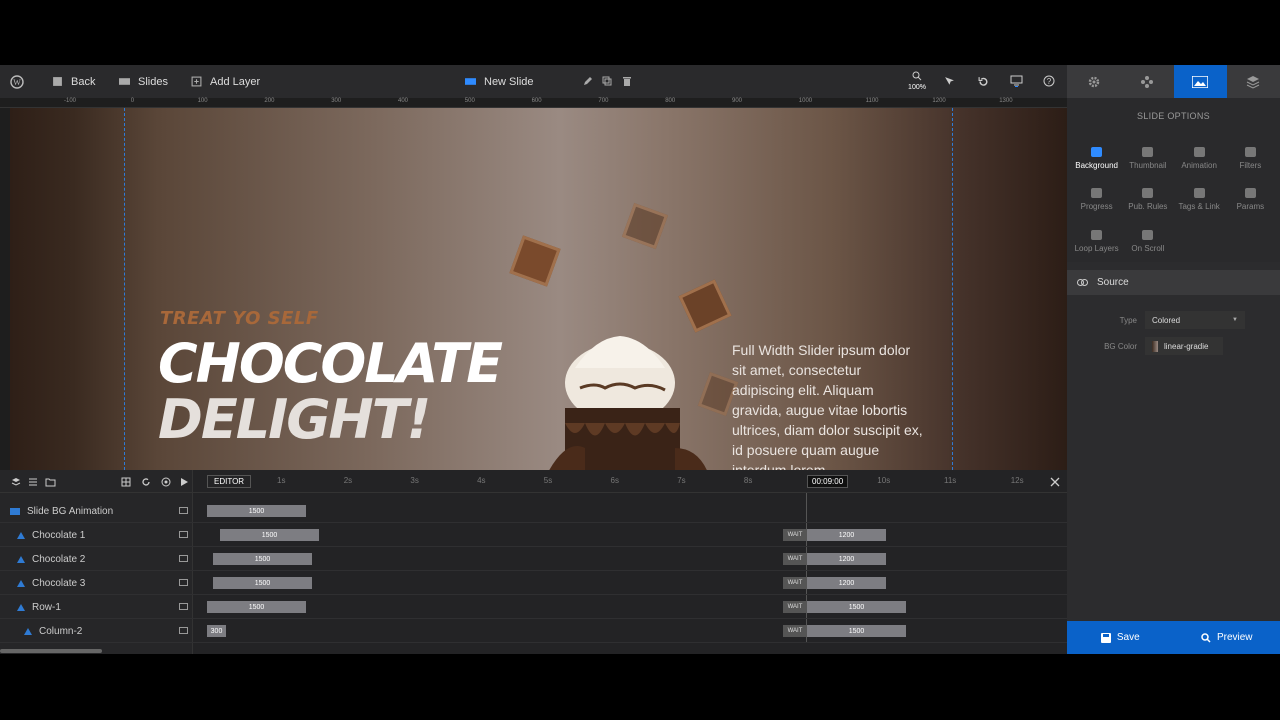 The image size is (1280, 720). Describe the element at coordinates (1055, 482) in the screenshot. I see `close-icon` at that location.